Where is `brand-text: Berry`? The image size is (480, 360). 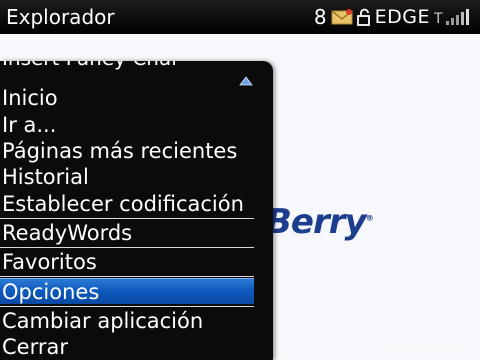 brand-text: Berry is located at coordinates (316, 222).